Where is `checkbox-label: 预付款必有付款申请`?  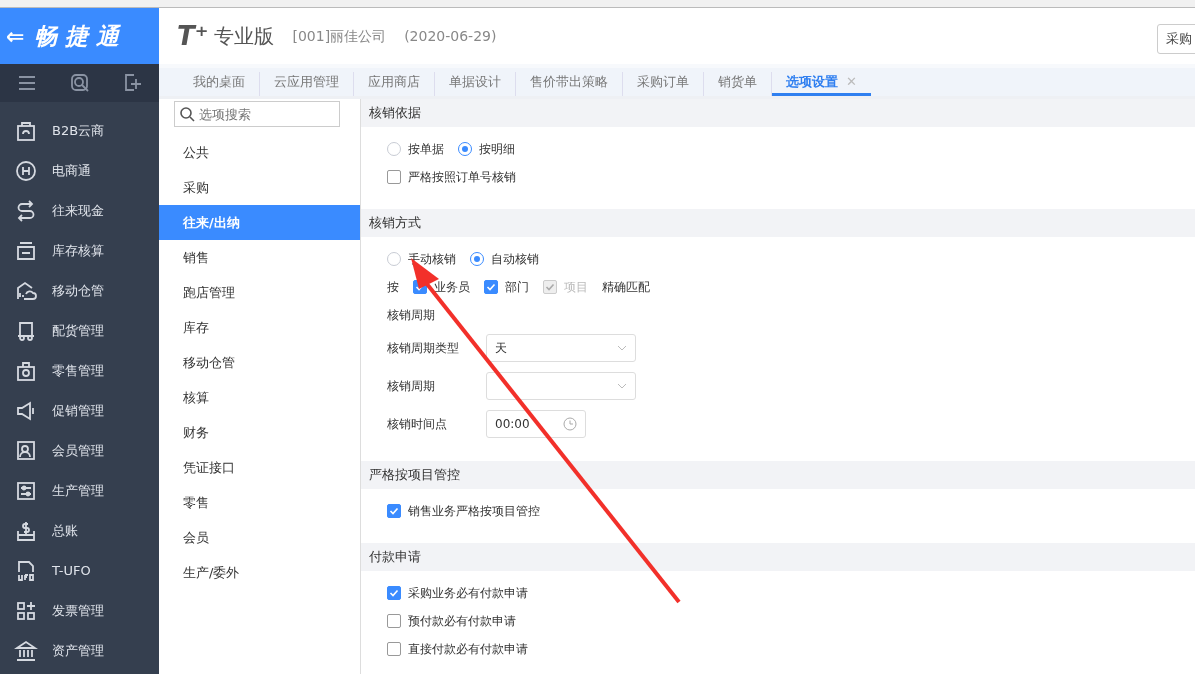
checkbox-label: 预付款必有付款申请 is located at coordinates (462, 621).